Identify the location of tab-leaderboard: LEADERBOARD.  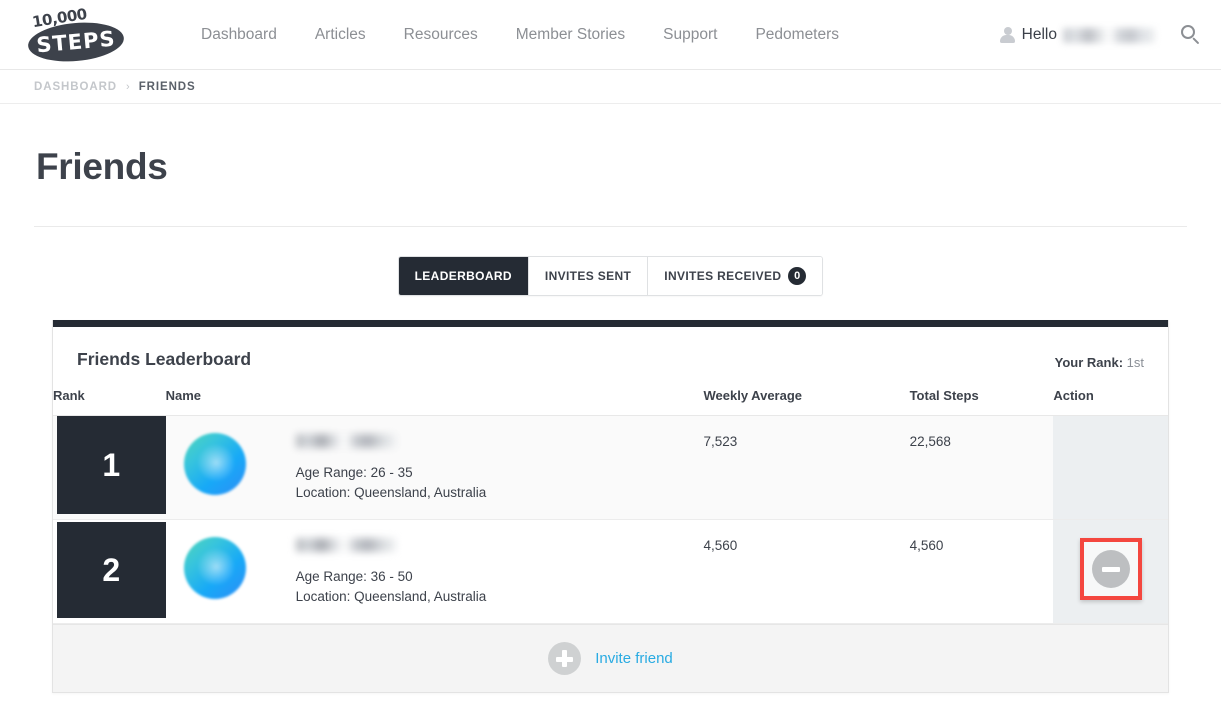
(463, 276).